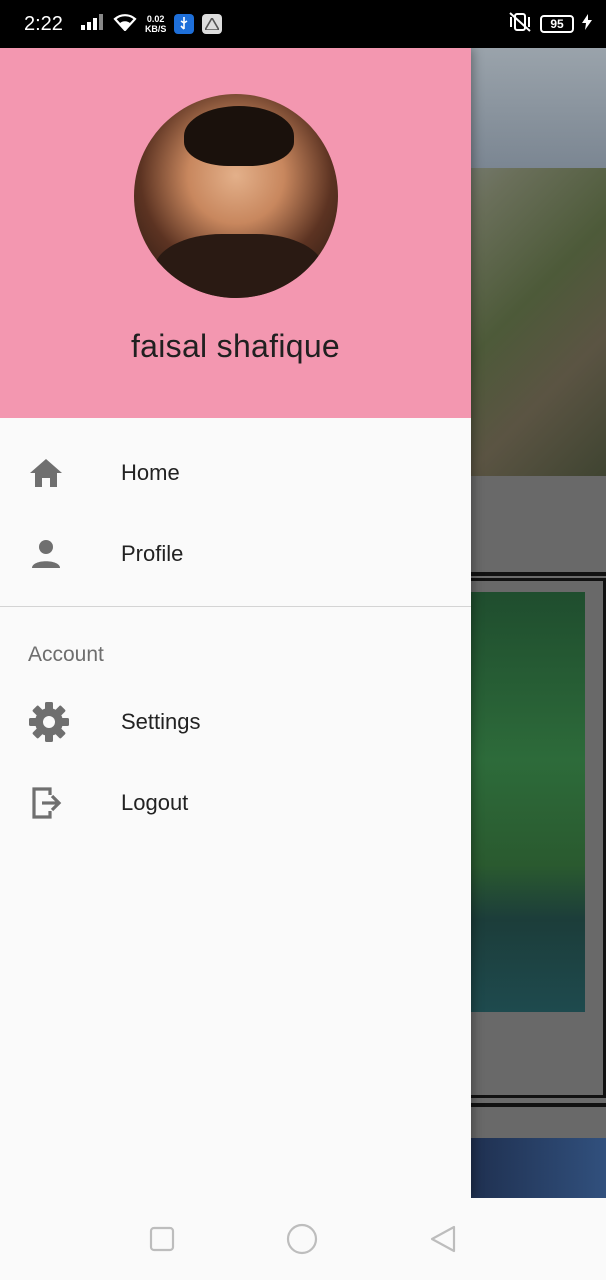 This screenshot has height=1280, width=606. What do you see at coordinates (235, 802) in the screenshot?
I see `drawer-item-logout: Logout` at bounding box center [235, 802].